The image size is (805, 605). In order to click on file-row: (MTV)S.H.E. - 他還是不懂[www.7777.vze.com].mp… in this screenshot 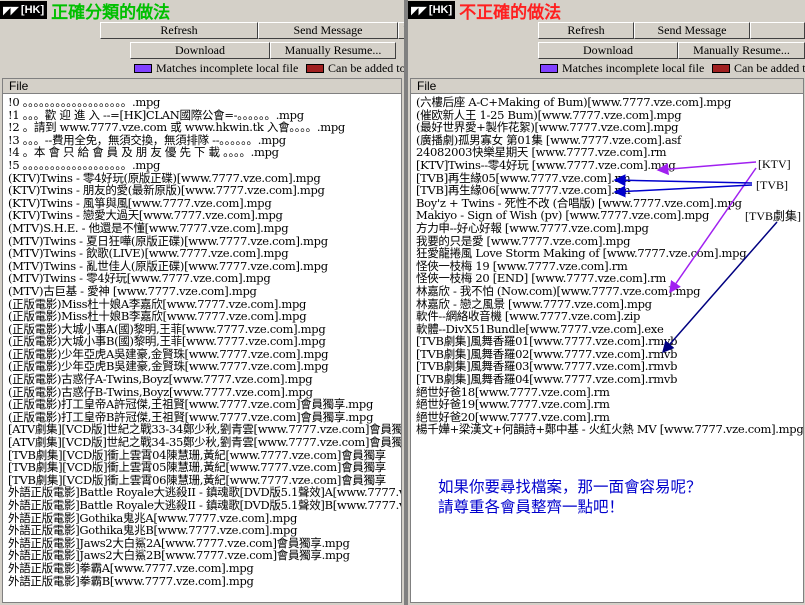, I will do `click(204, 228)`.